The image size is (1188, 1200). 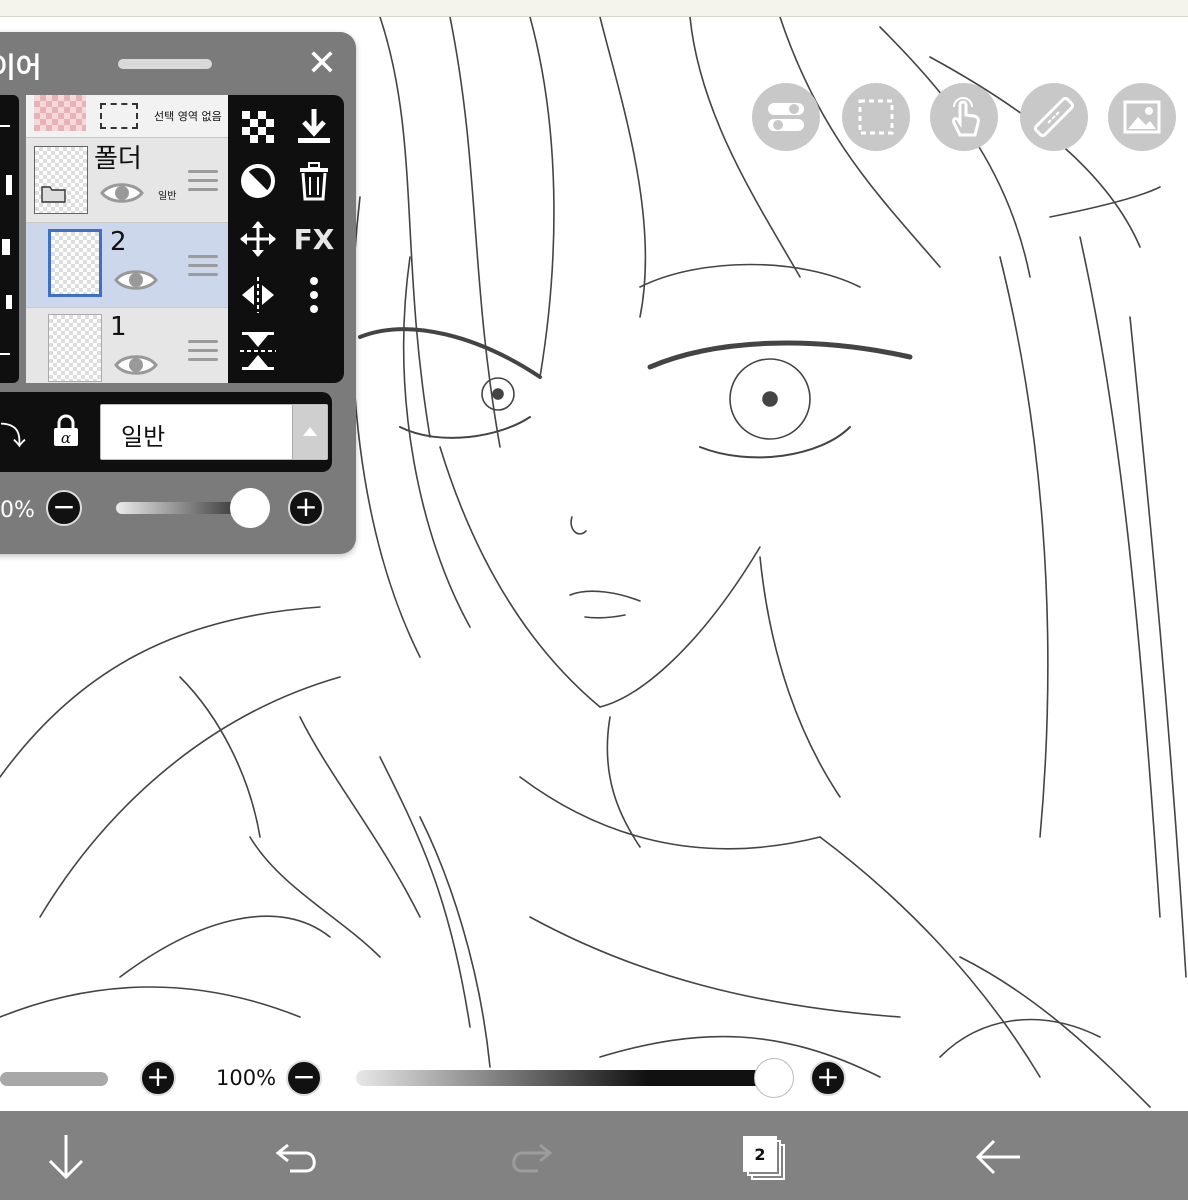 What do you see at coordinates (167, 196) in the screenshot?
I see `layer-blend-mode: 일반` at bounding box center [167, 196].